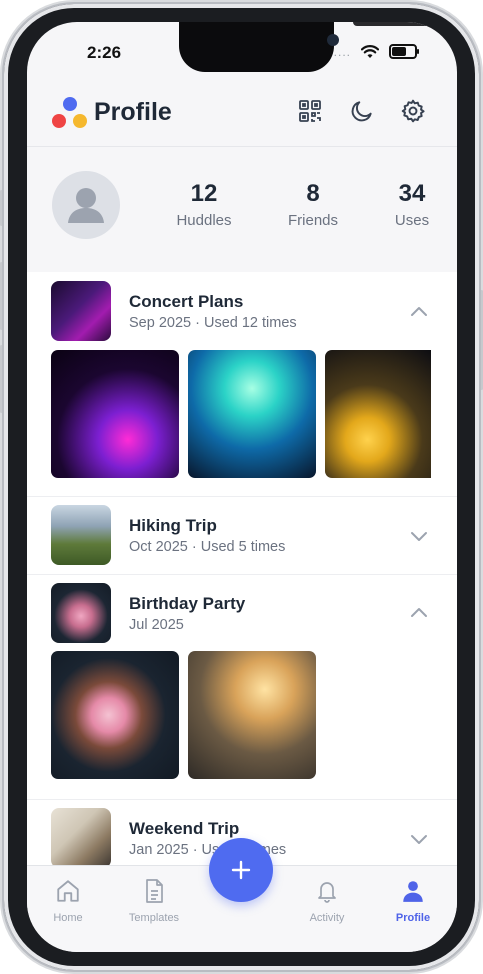 This screenshot has width=483, height=974. I want to click on tab-profile: Profile, so click(412, 901).